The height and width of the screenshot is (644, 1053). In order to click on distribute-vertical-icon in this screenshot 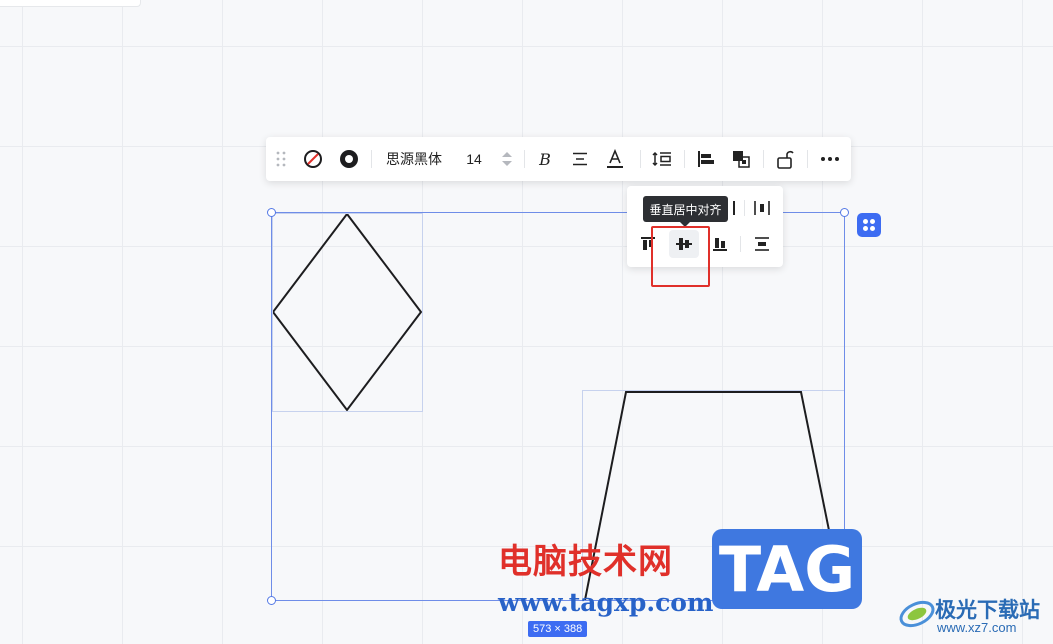, I will do `click(762, 244)`.